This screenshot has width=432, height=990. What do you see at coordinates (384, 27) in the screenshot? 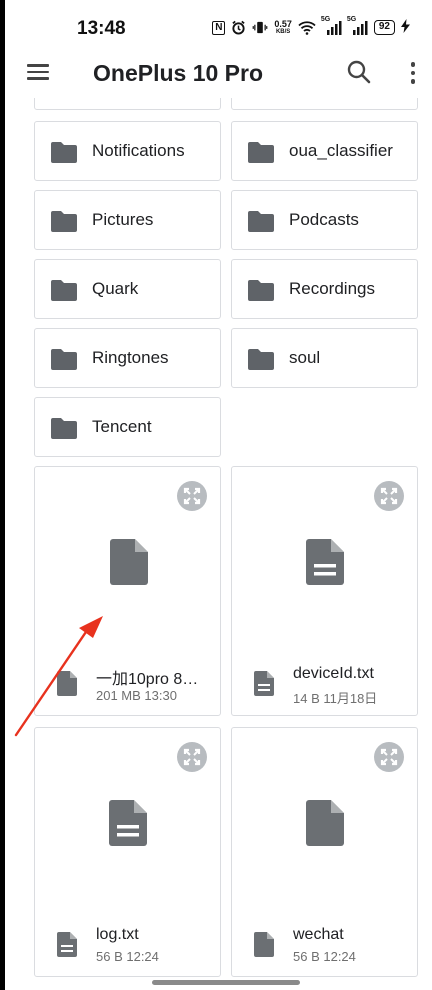
I see `battery-indicator: 92` at bounding box center [384, 27].